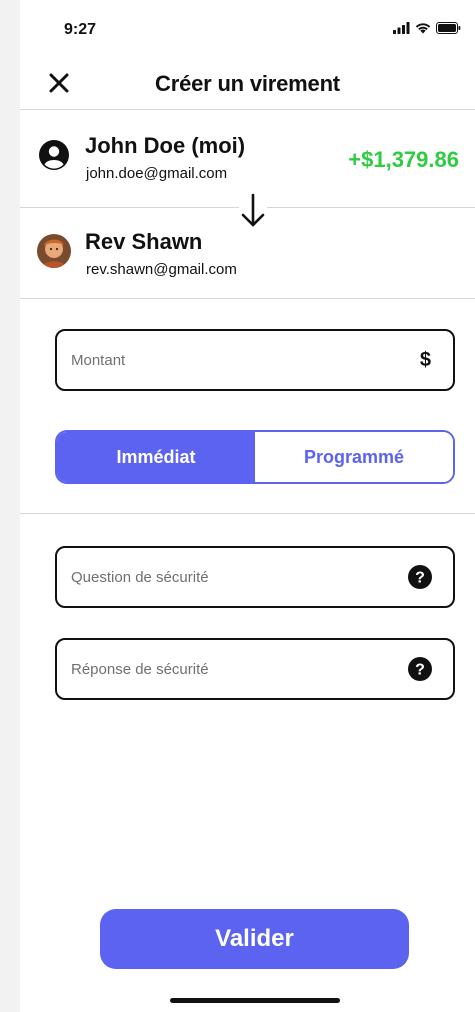  What do you see at coordinates (247, 83) in the screenshot?
I see `page-title: Créer un virement` at bounding box center [247, 83].